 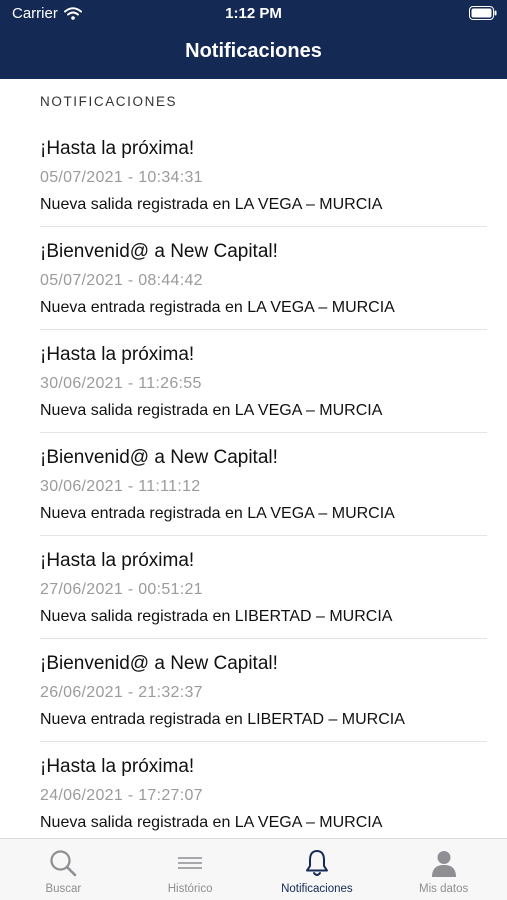 What do you see at coordinates (109, 101) in the screenshot?
I see `section-header: NOTIFICACIONES` at bounding box center [109, 101].